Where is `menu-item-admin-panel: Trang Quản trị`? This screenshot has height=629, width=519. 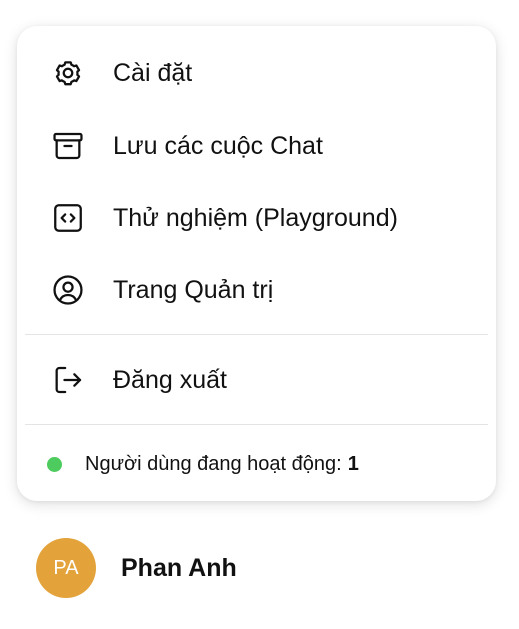
menu-item-admin-panel: Trang Quản trị is located at coordinates (256, 290).